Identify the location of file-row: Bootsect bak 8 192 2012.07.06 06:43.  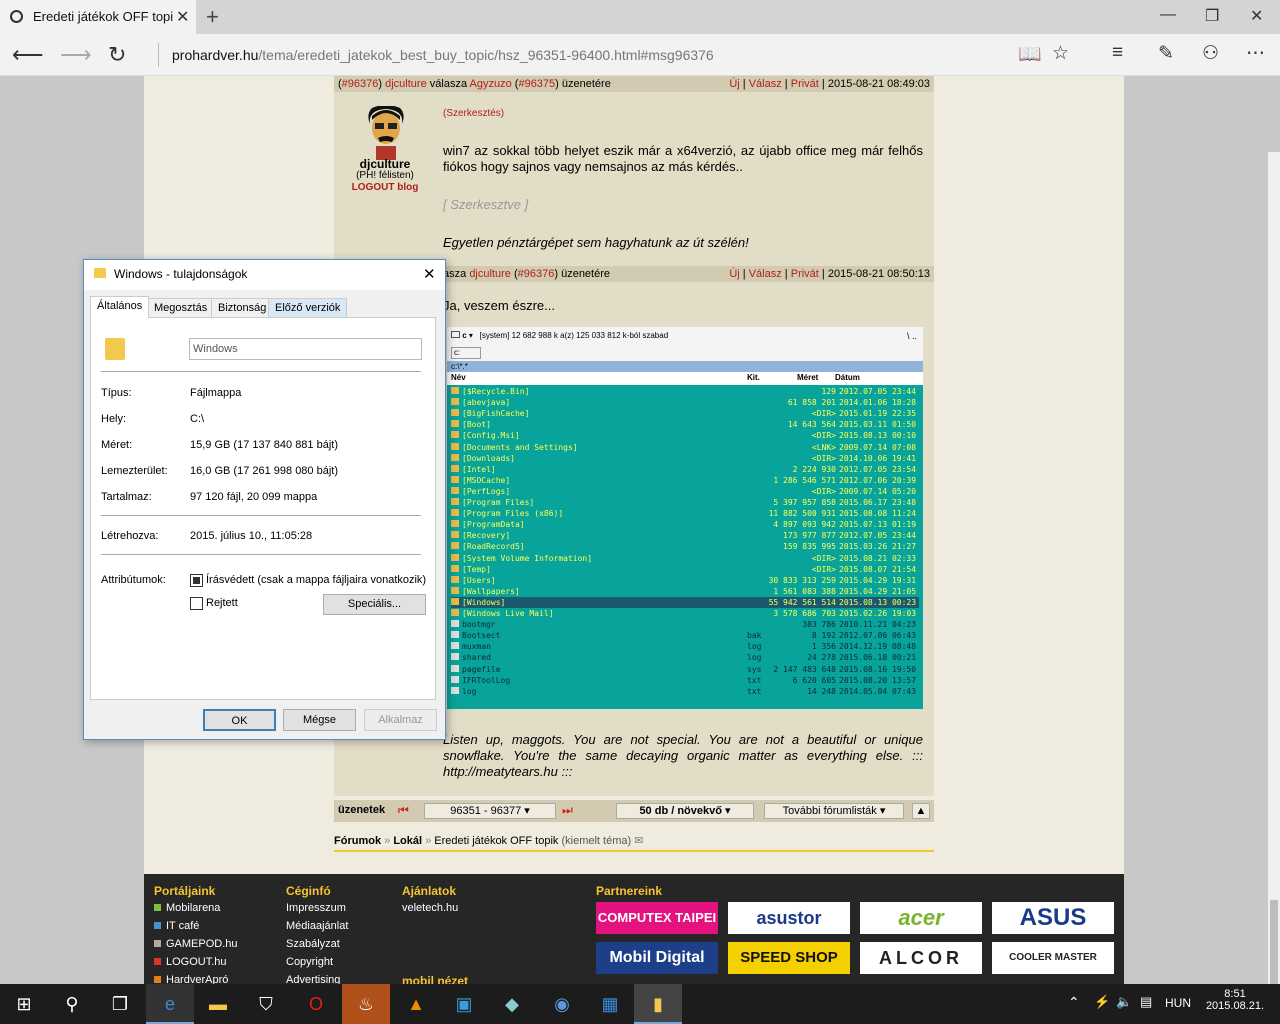
(685, 635).